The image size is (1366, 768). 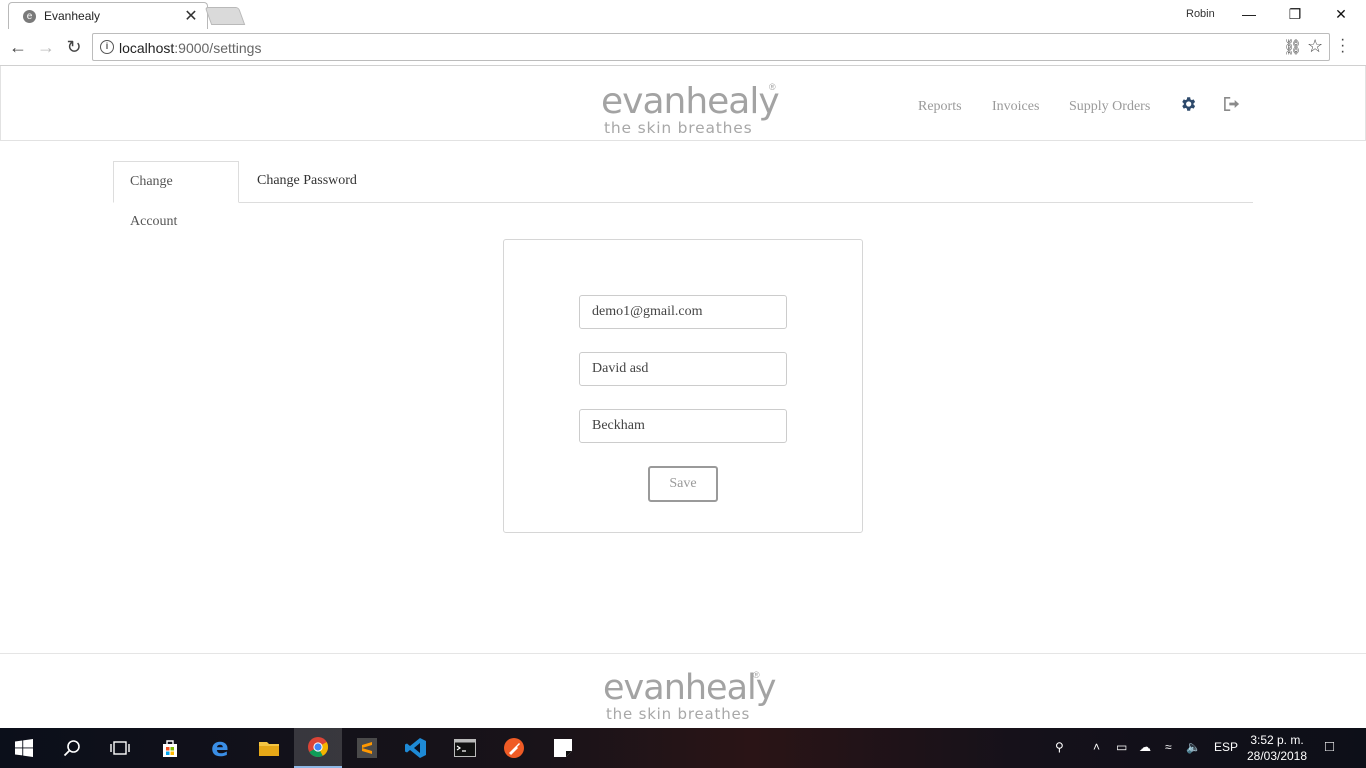 I want to click on wifi-icon: ≈, so click(x=1168, y=747).